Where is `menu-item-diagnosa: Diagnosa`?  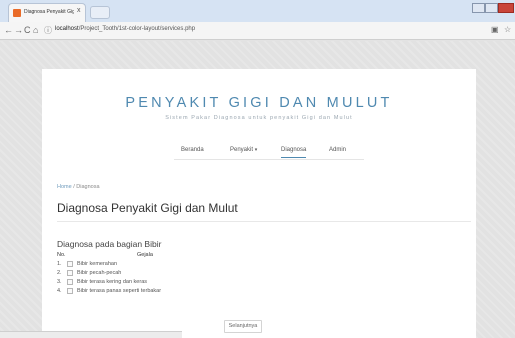 menu-item-diagnosa: Diagnosa is located at coordinates (294, 152).